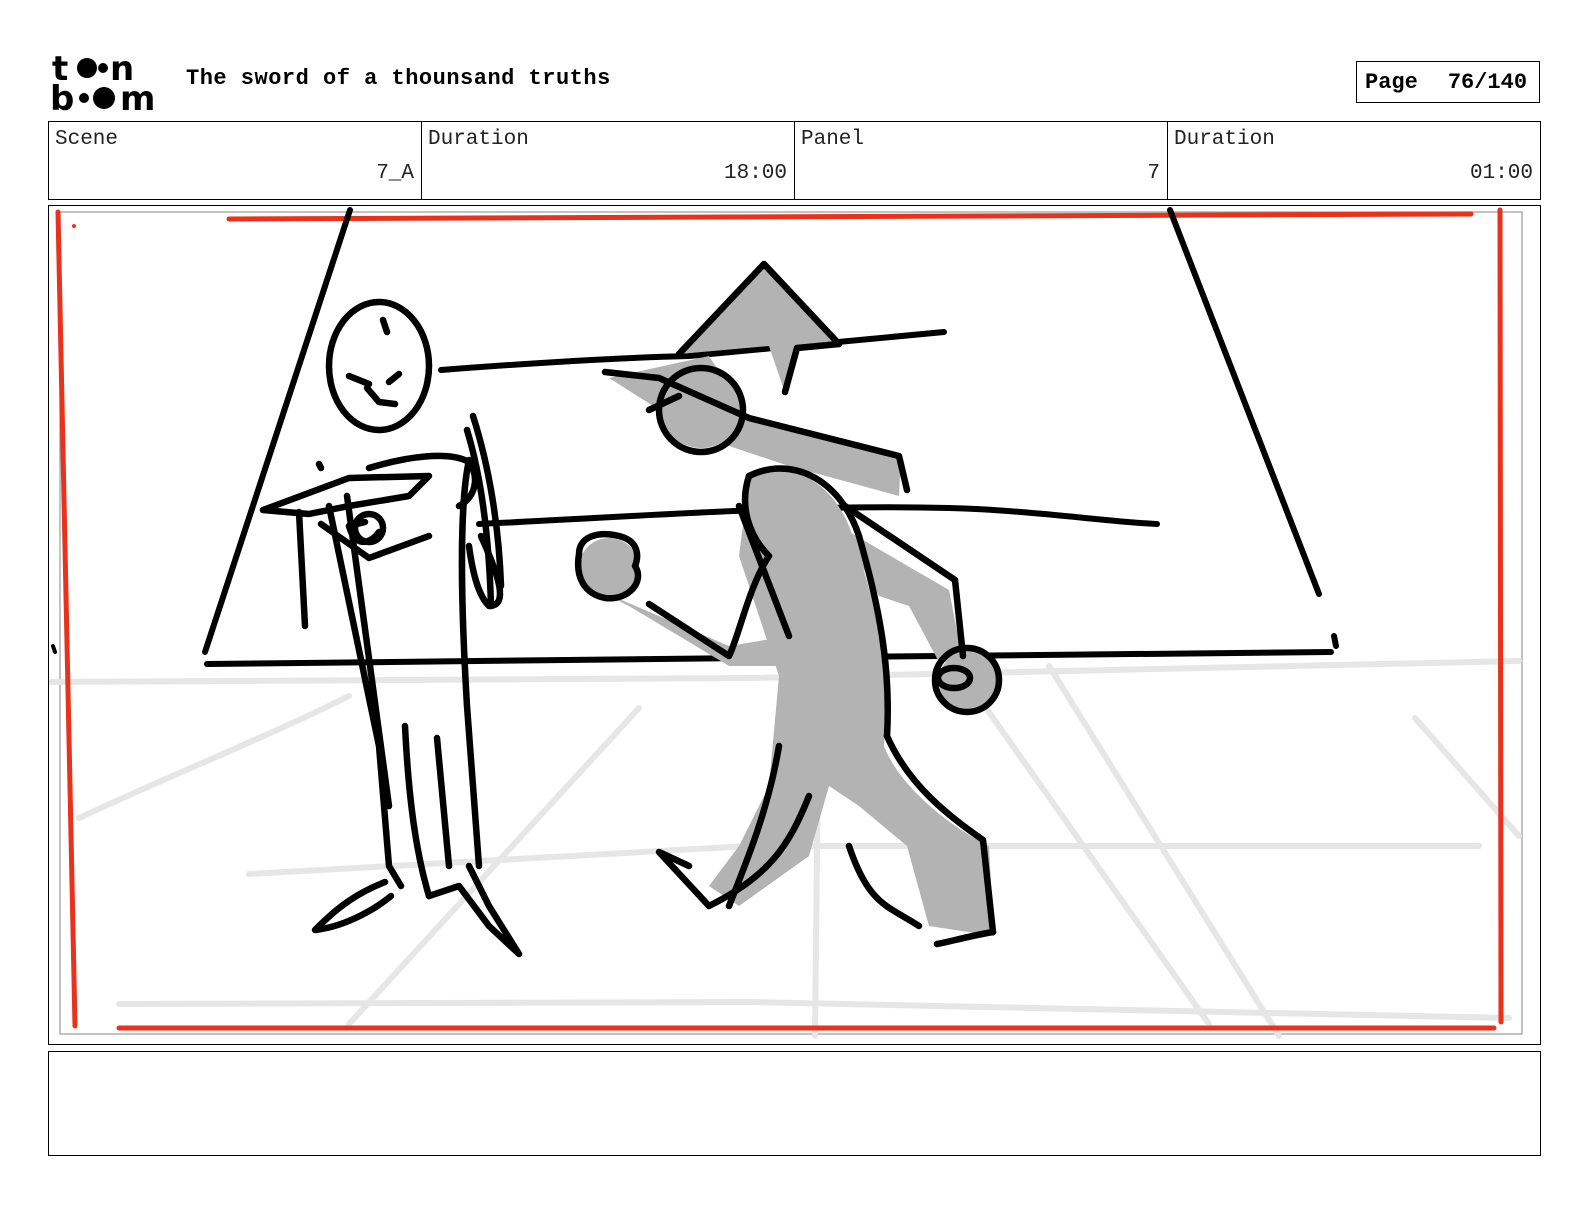 The width and height of the screenshot is (1584, 1224). What do you see at coordinates (1354, 160) in the screenshot?
I see `panel-duration-cell: Duration 01:00` at bounding box center [1354, 160].